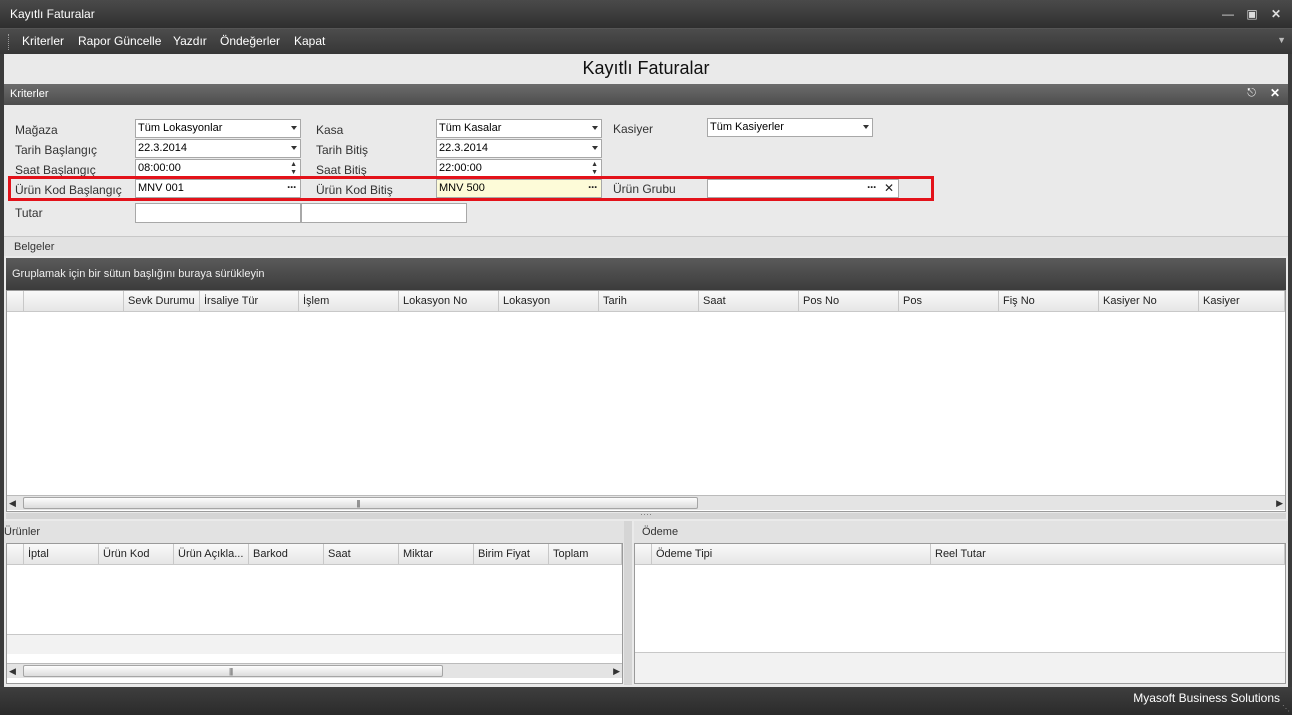 Image resolution: width=1292 pixels, height=715 pixels. Describe the element at coordinates (1252, 14) in the screenshot. I see `maximize-icon: ▣` at that location.